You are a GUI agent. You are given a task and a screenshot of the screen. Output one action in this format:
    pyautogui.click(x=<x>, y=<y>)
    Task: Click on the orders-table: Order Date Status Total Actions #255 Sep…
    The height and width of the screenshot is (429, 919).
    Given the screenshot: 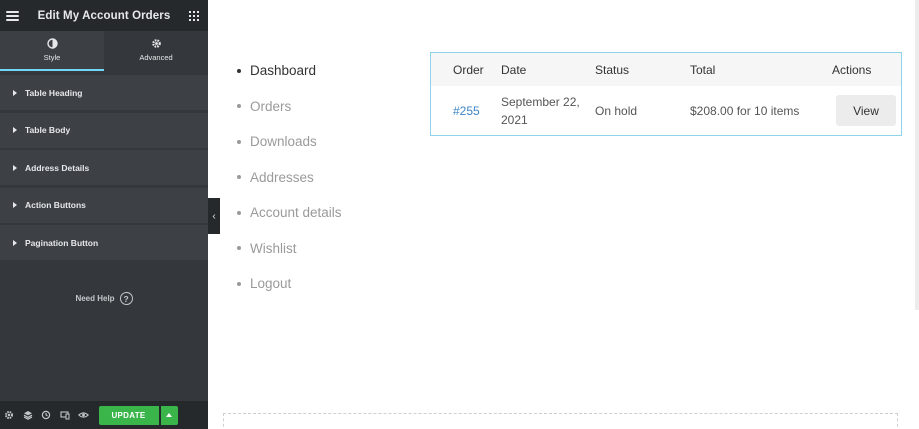 What is the action you would take?
    pyautogui.click(x=666, y=94)
    